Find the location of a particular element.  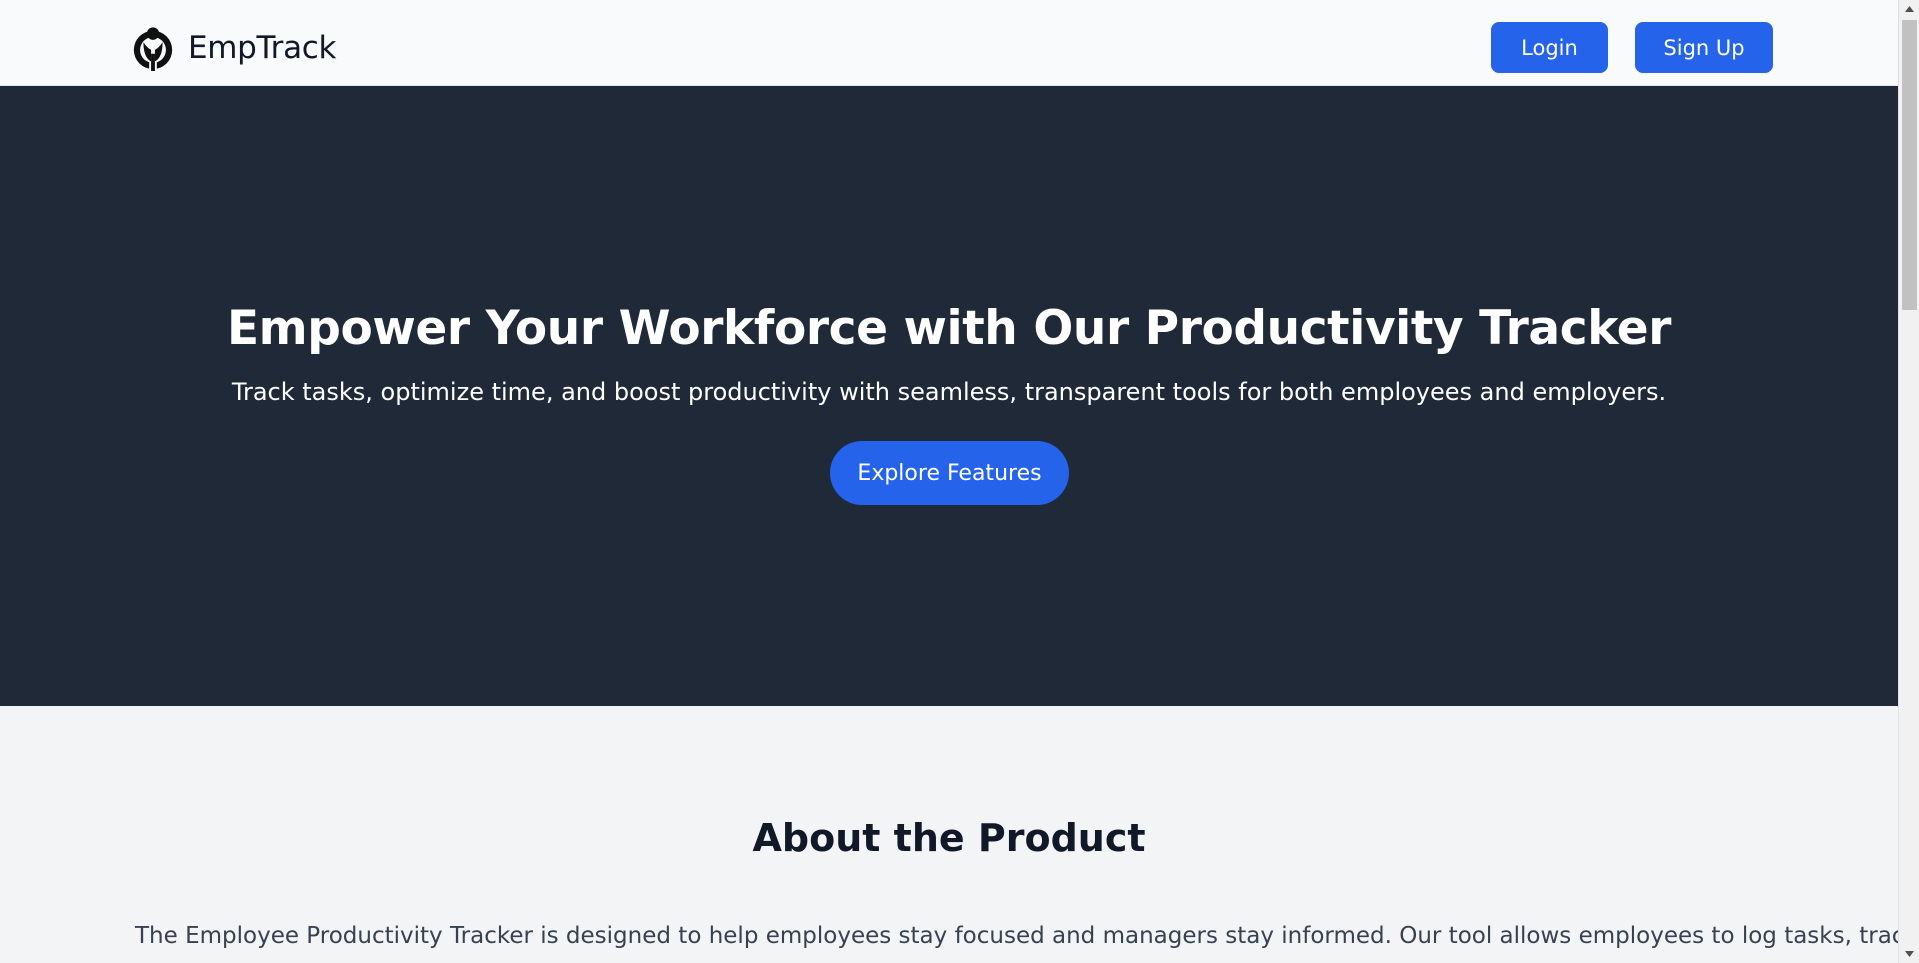

logo-icon is located at coordinates (153, 49).